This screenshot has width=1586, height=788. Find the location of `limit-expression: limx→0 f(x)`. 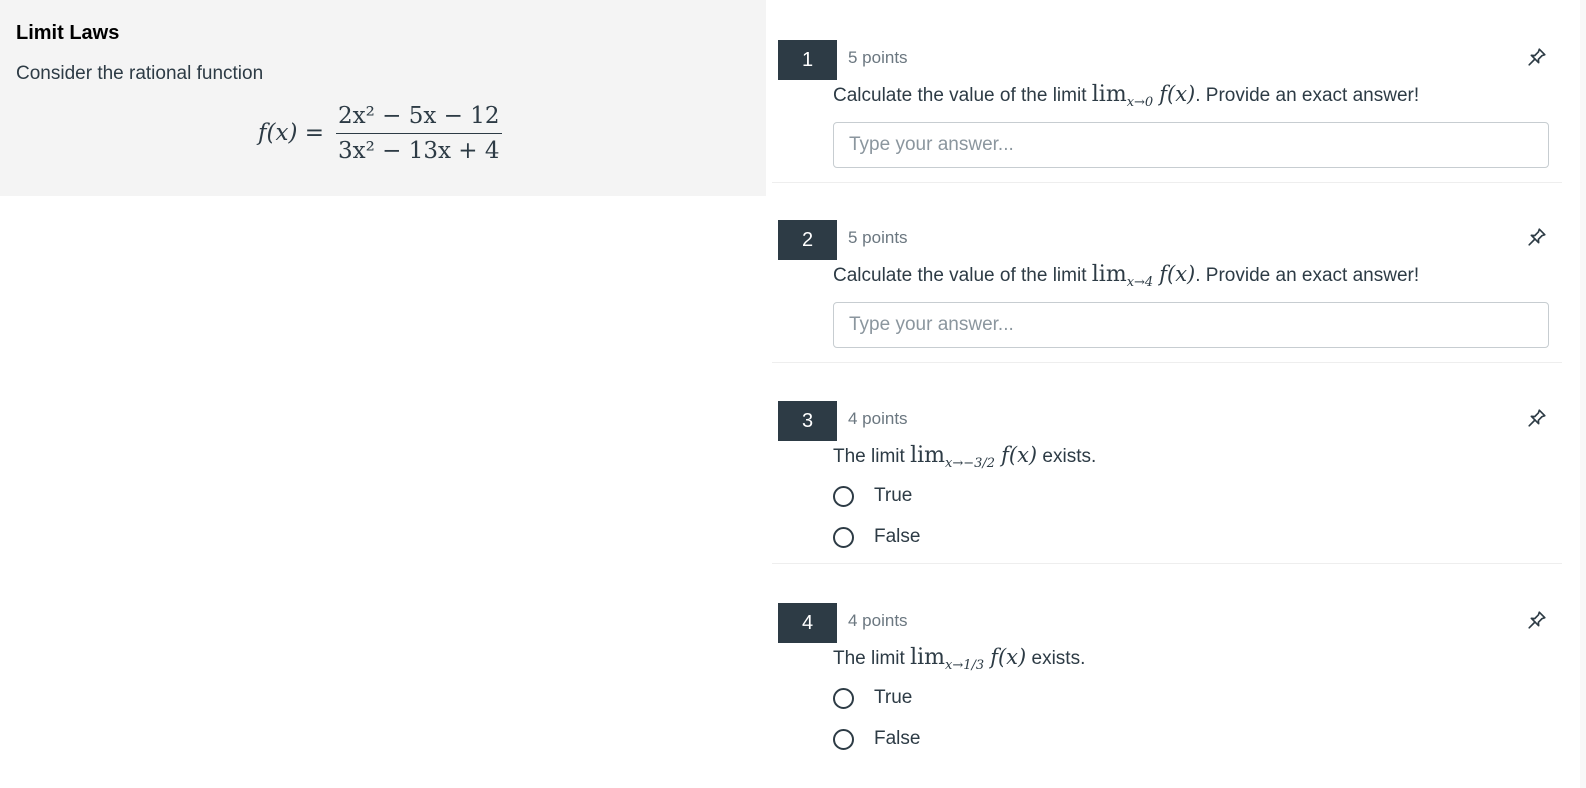

limit-expression: limx→0 f(x) is located at coordinates (1143, 96).